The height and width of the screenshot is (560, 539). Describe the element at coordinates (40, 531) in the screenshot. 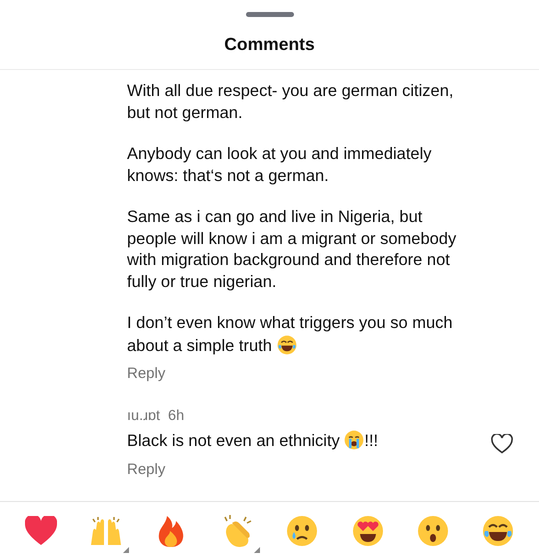

I see `heart-icon` at that location.